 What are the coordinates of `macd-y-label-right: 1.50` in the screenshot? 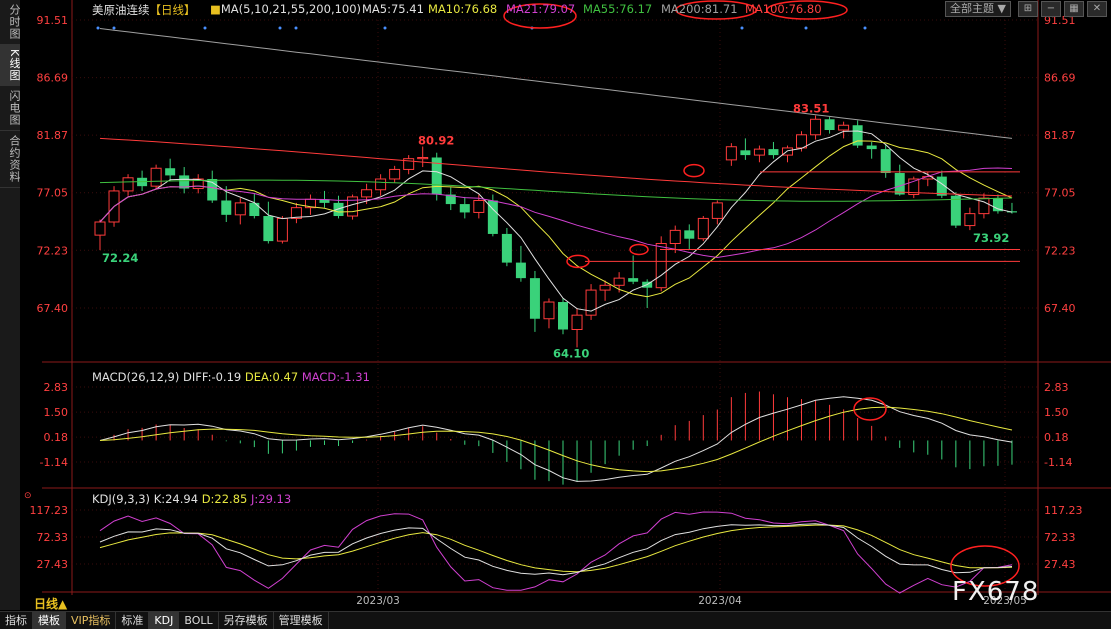 It's located at (1056, 412).